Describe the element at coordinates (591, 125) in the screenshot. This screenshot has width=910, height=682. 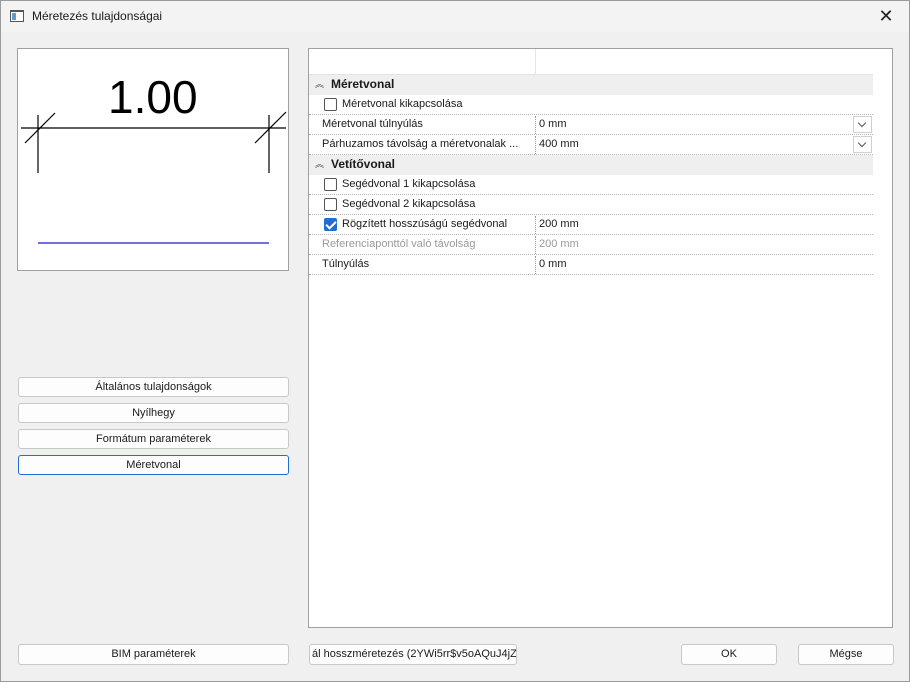
I see `grid-row: Méretvonal túlnyúlás 0 mm` at that location.